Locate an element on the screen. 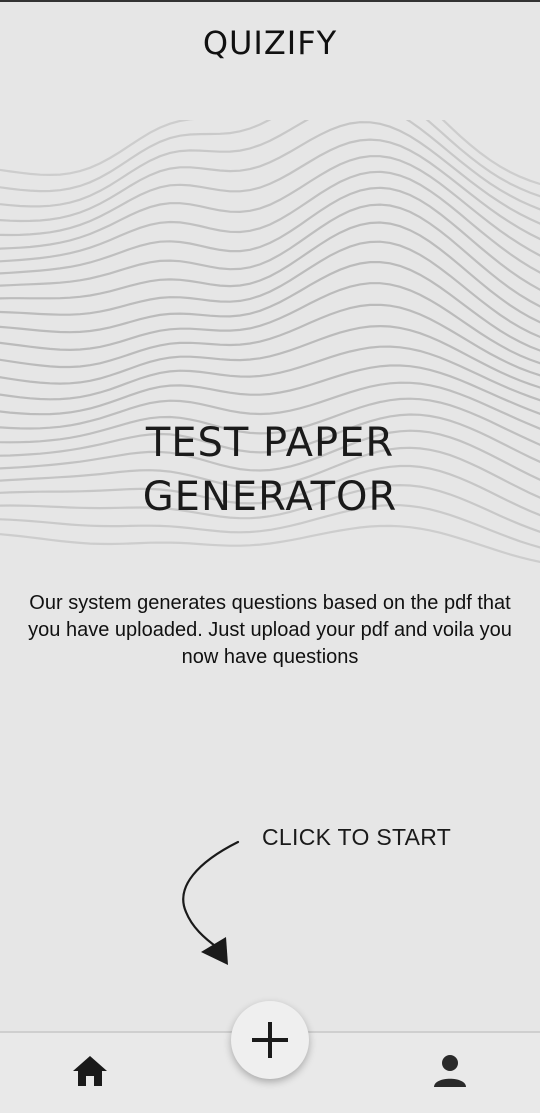 The width and height of the screenshot is (540, 1113). hero-title-line-2: GENERATOR is located at coordinates (270, 497).